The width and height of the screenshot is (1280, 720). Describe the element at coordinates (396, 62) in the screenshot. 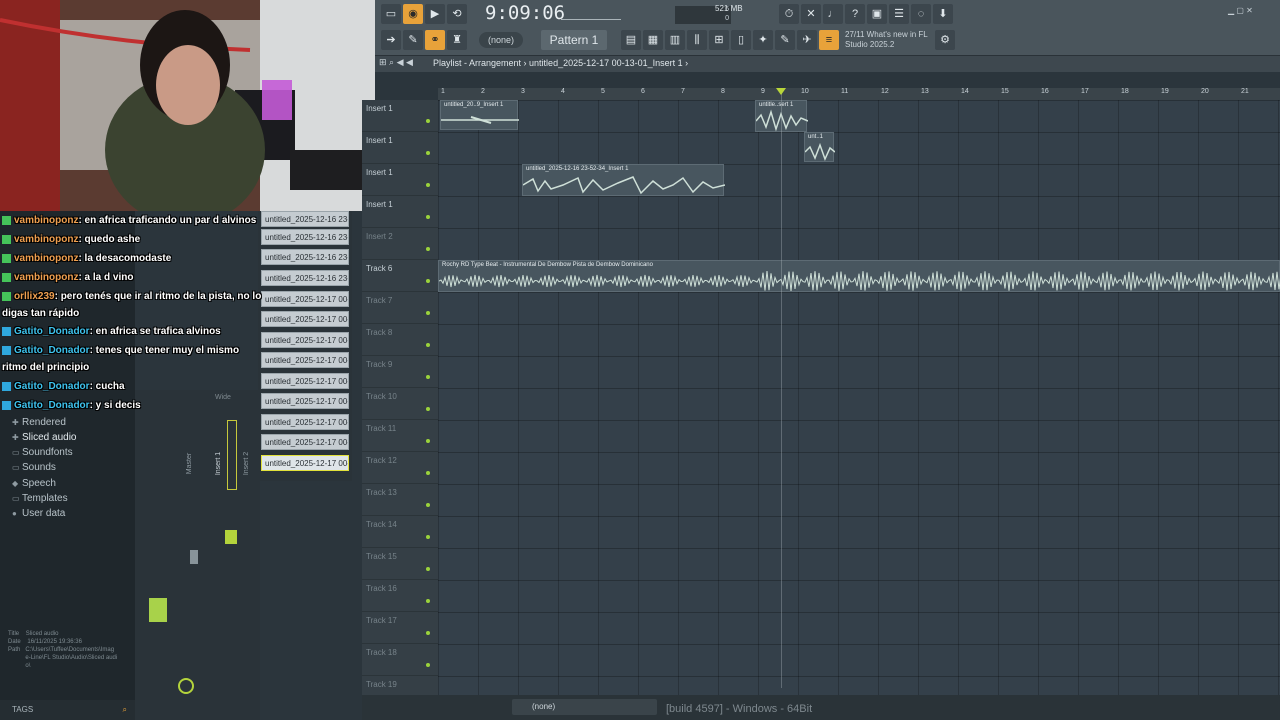

I see `zoom-icon: ⊞ ⌕ ◀ ◀` at that location.